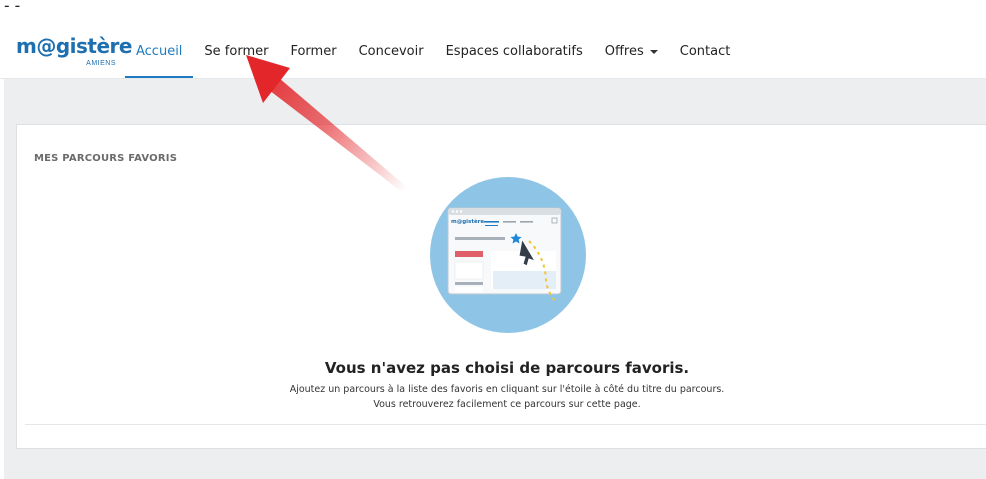  I want to click on nav-item-offres: Offres, so click(631, 49).